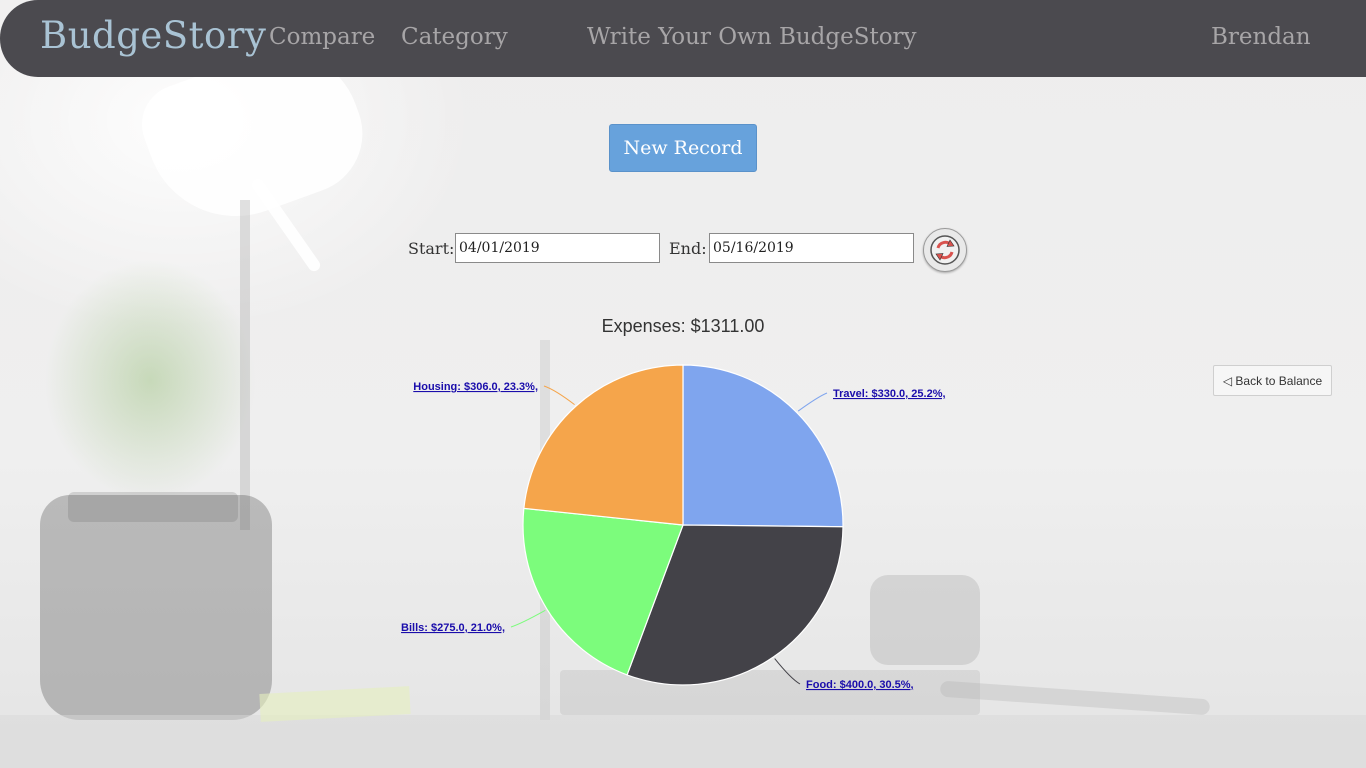 The width and height of the screenshot is (1366, 768). Describe the element at coordinates (1272, 380) in the screenshot. I see `back-to-balance-button: ◁ Back to Balance` at that location.